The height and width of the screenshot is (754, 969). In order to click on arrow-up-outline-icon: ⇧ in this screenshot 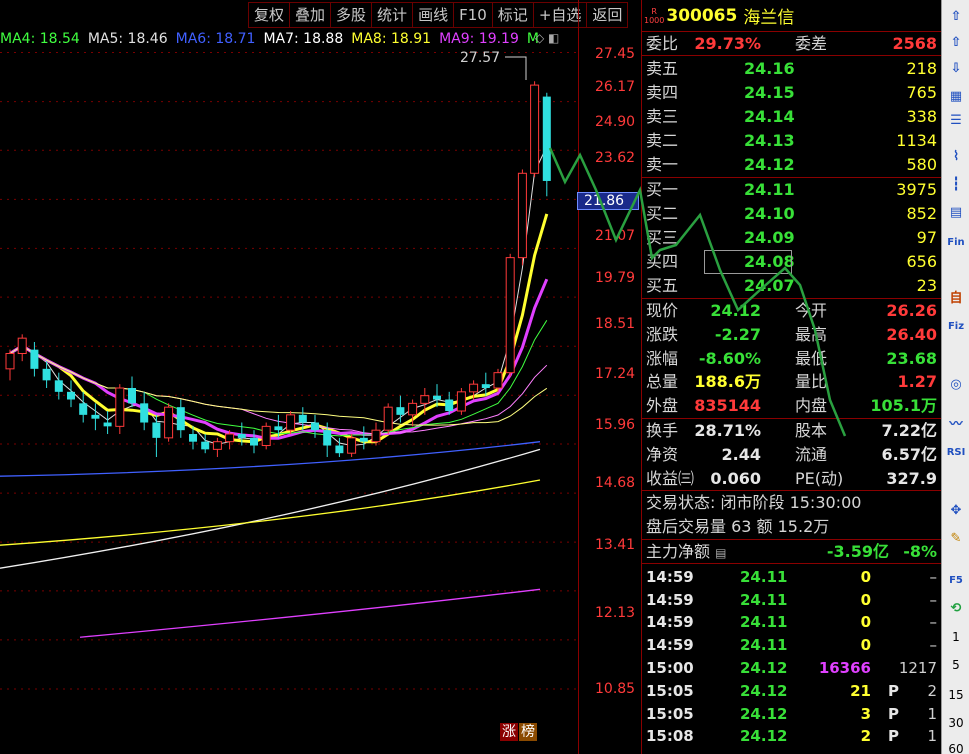, I will do `click(956, 43)`.